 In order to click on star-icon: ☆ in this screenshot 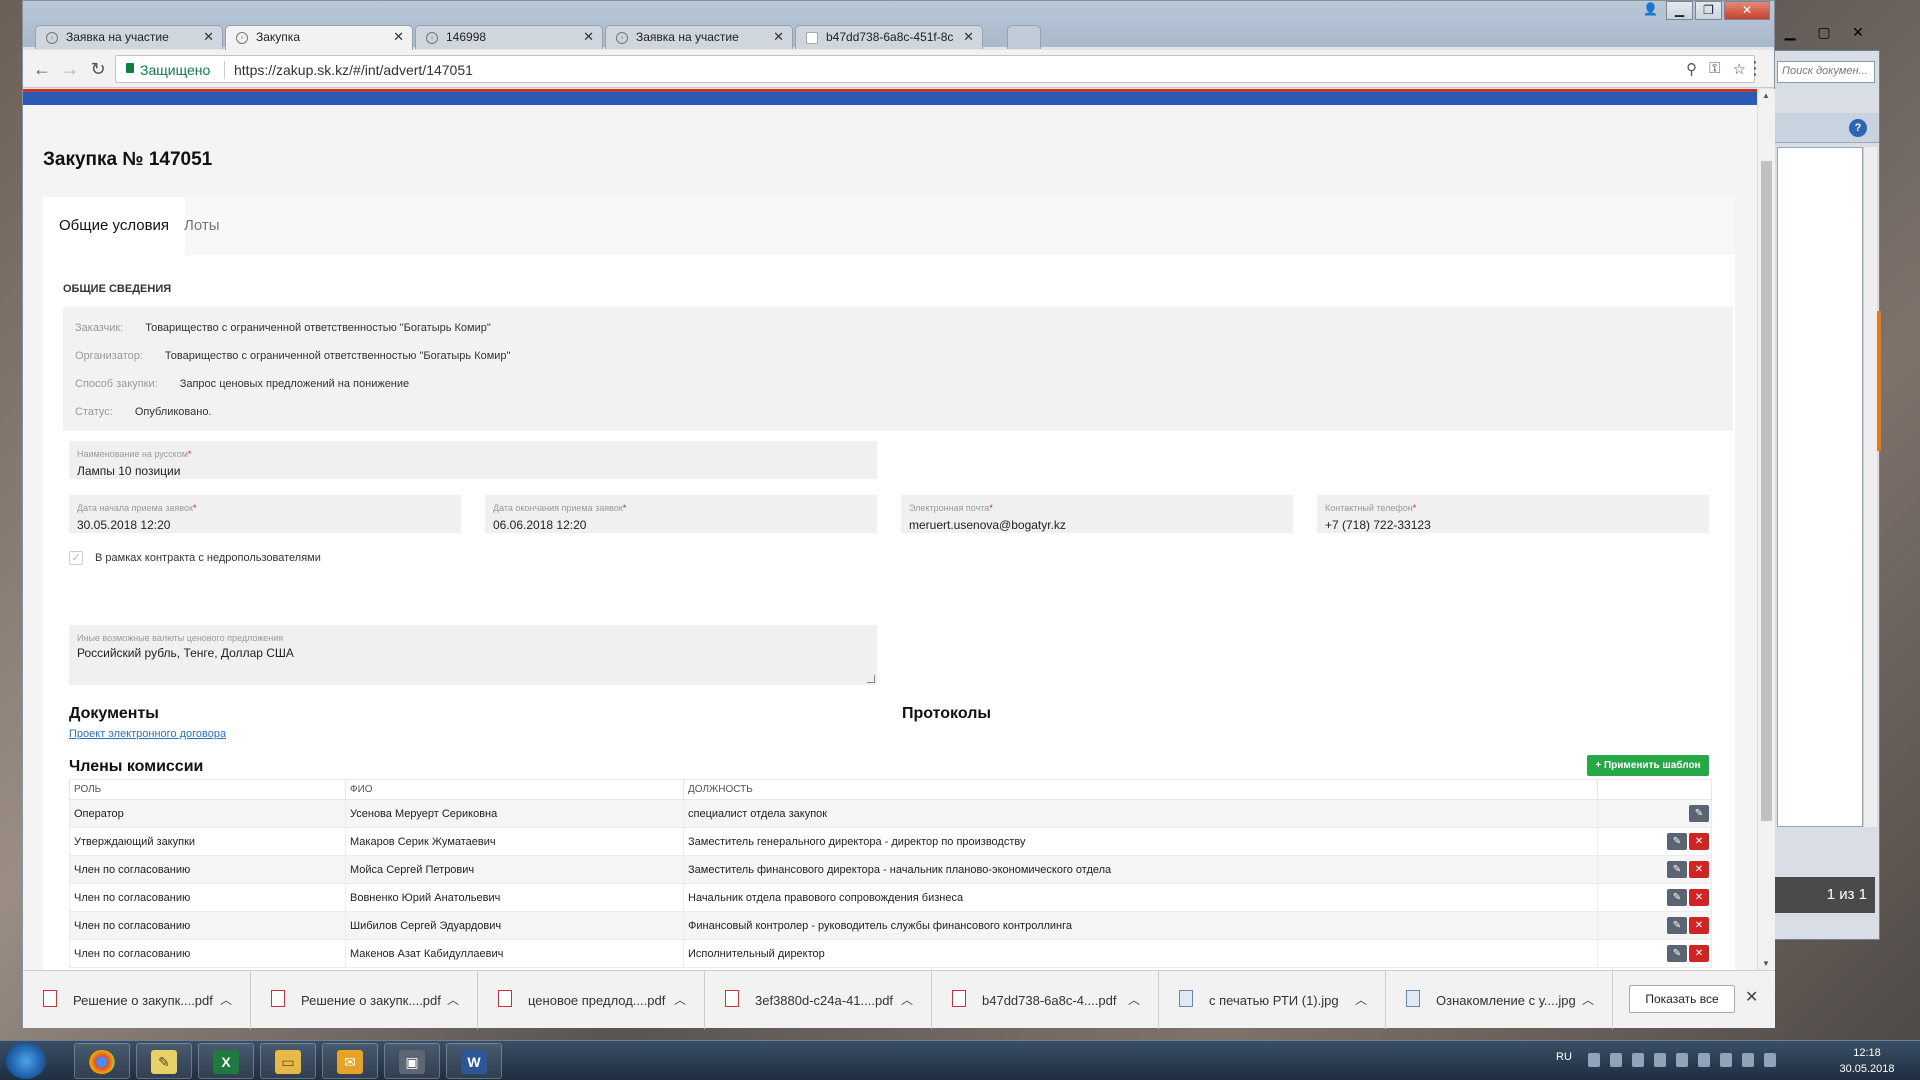, I will do `click(1739, 69)`.